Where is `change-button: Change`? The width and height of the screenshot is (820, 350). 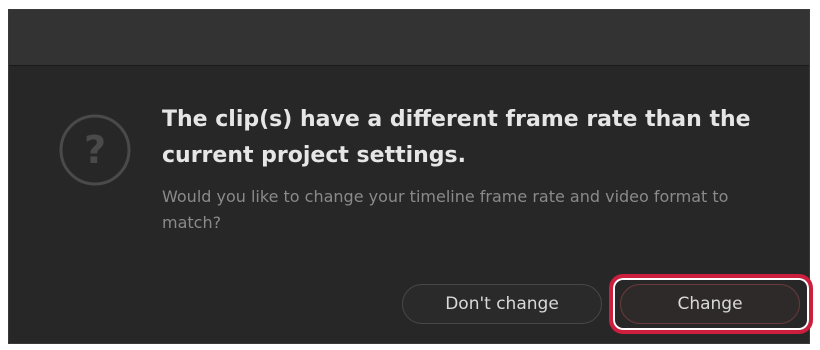
change-button: Change is located at coordinates (710, 304).